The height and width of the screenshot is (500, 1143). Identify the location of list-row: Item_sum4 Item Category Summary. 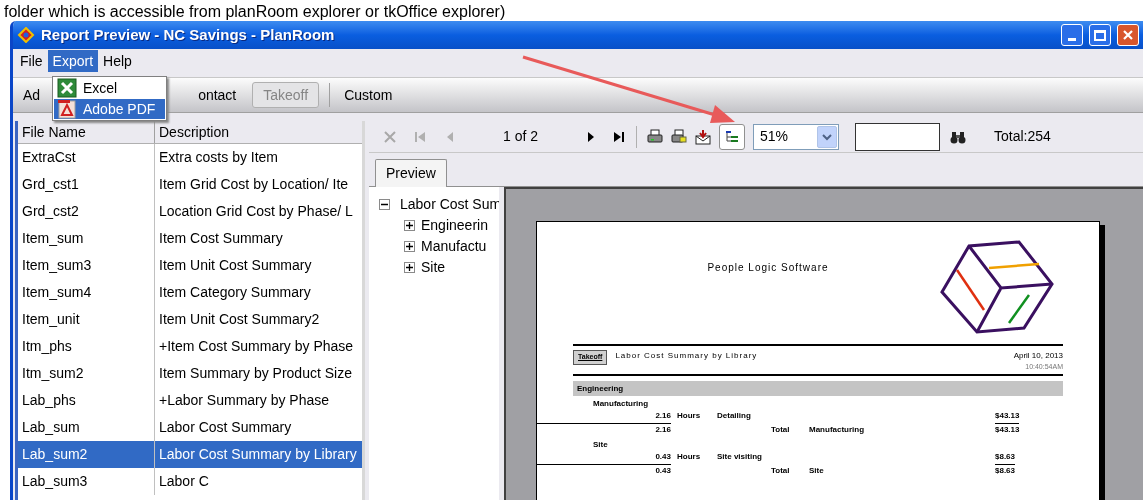
(190, 292).